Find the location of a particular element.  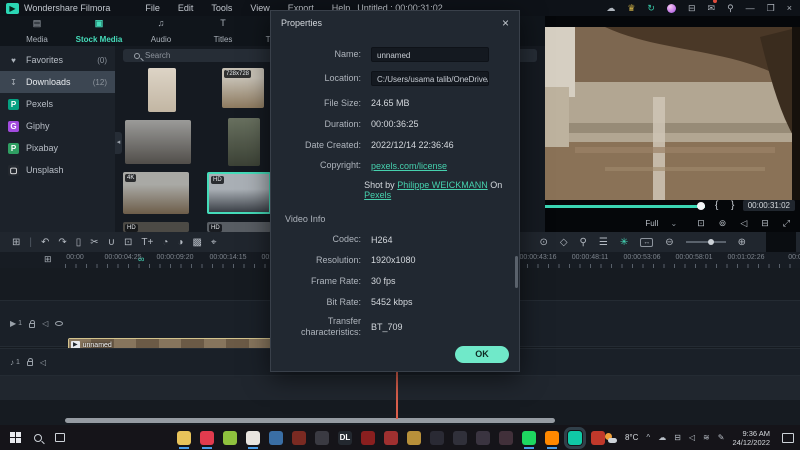

display-icon: ⊡ is located at coordinates (701, 223).